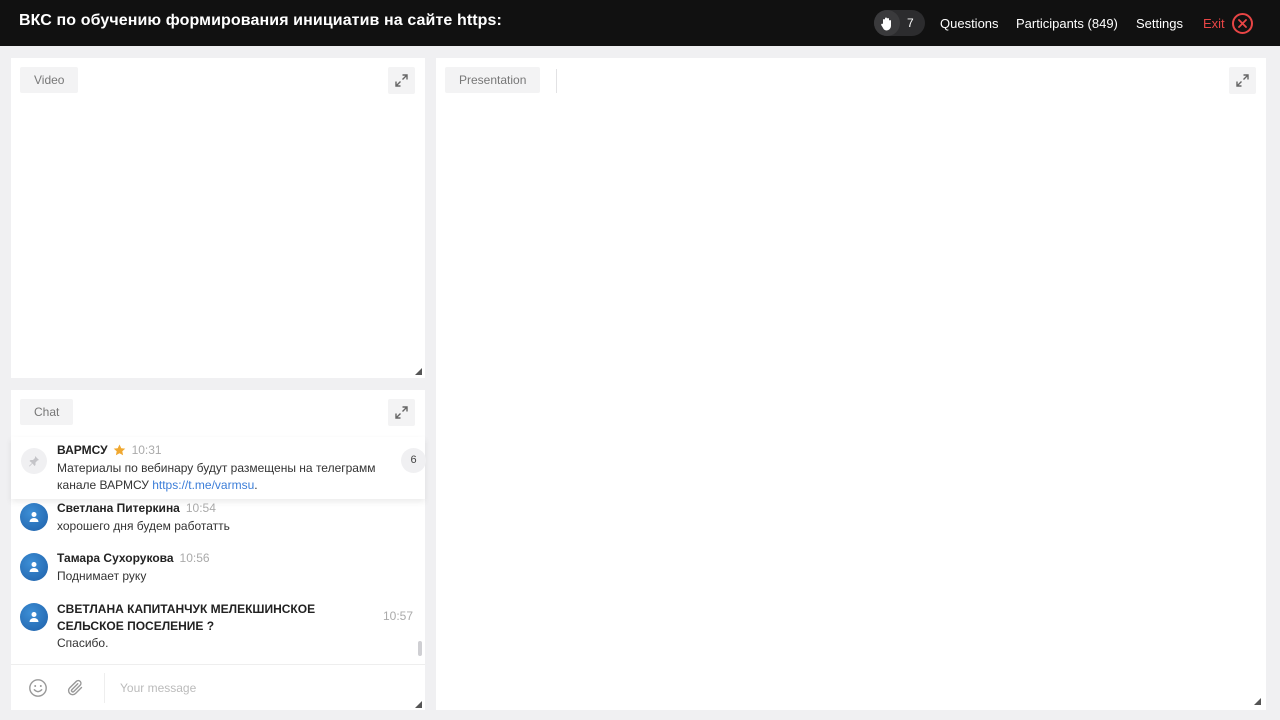 Image resolution: width=1280 pixels, height=720 pixels. Describe the element at coordinates (1257, 701) in the screenshot. I see `presentation-resize-handle` at that location.